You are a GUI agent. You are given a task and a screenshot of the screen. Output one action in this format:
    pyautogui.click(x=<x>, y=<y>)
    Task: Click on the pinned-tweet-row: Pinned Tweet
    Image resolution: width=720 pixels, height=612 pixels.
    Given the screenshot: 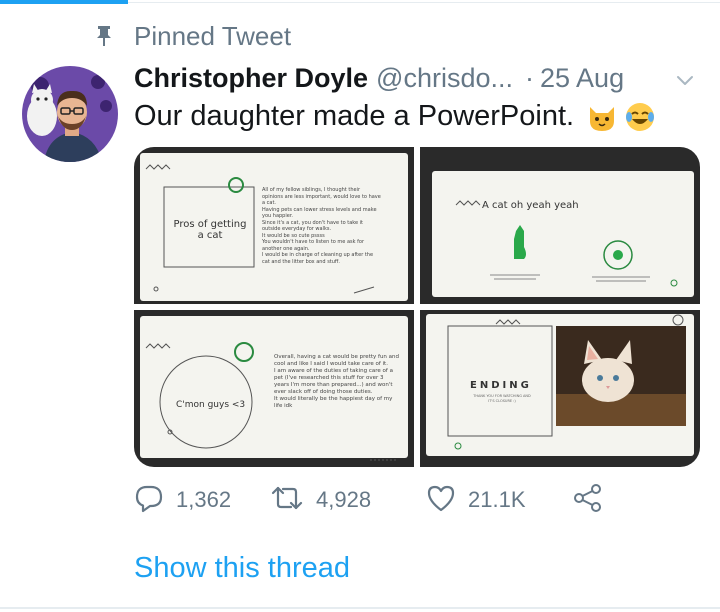 What is the action you would take?
    pyautogui.click(x=191, y=36)
    